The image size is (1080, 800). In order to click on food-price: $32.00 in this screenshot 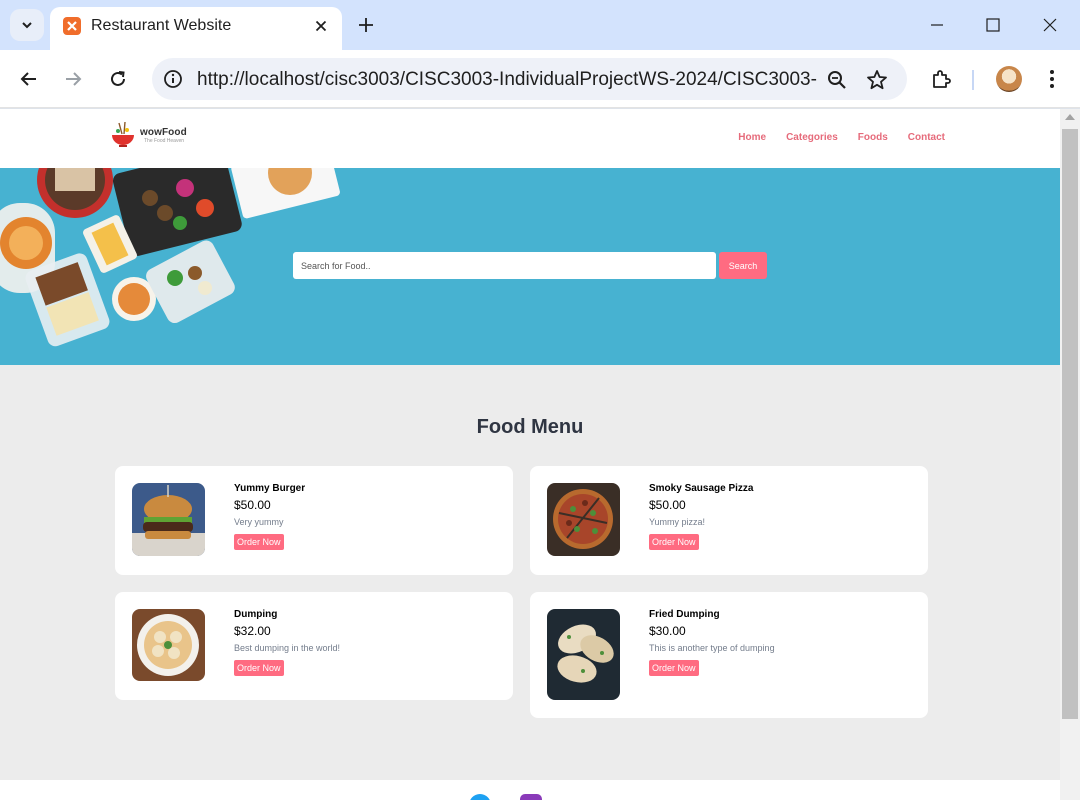, I will do `click(252, 631)`.